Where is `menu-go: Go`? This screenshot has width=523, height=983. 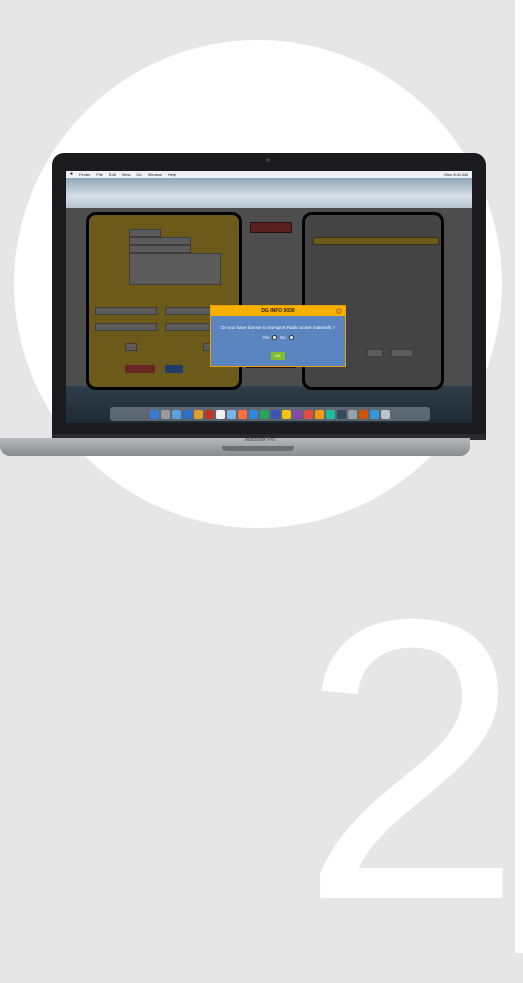
menu-go: Go is located at coordinates (138, 174).